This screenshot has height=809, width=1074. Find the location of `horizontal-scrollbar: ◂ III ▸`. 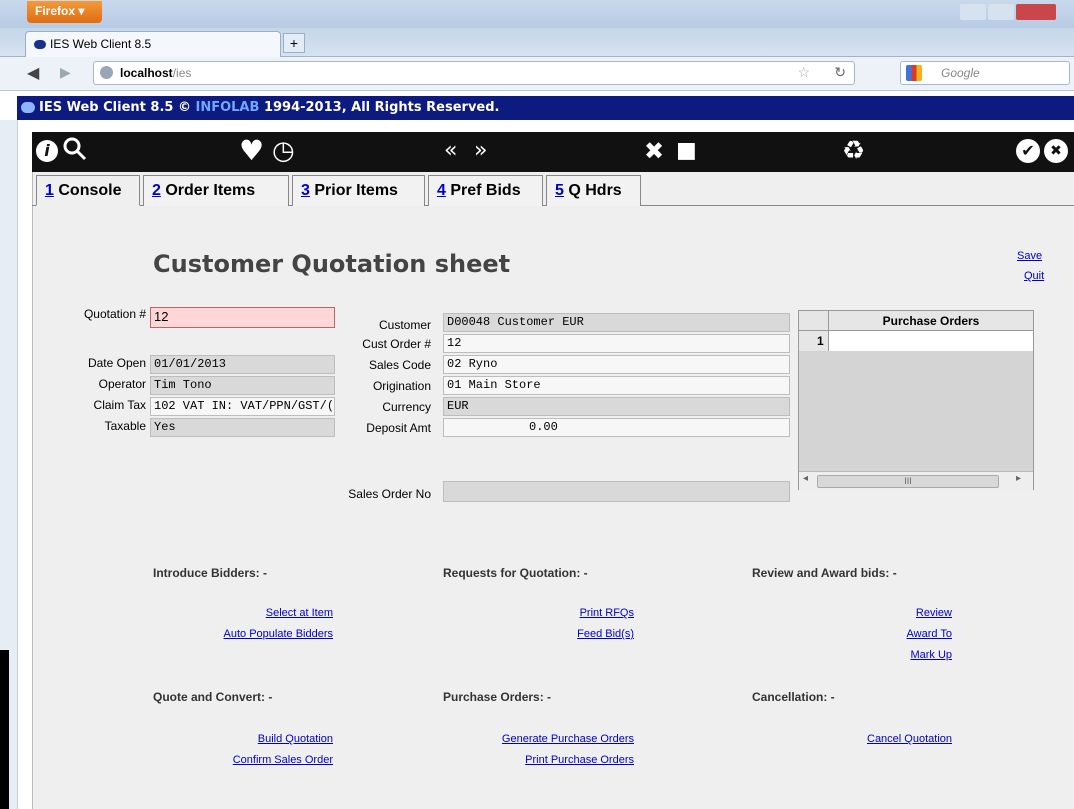

horizontal-scrollbar: ◂ III ▸ is located at coordinates (916, 480).